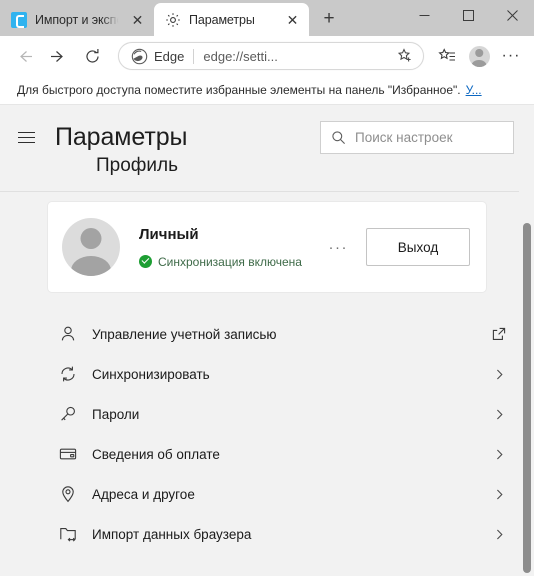  Describe the element at coordinates (267, 414) in the screenshot. I see `menu-item-passwords: Пароли` at that location.